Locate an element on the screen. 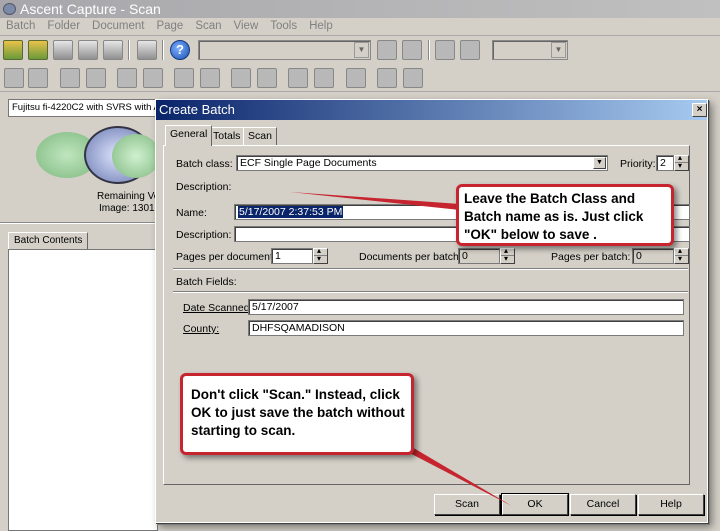  cancel-button: Cancel is located at coordinates (603, 504).